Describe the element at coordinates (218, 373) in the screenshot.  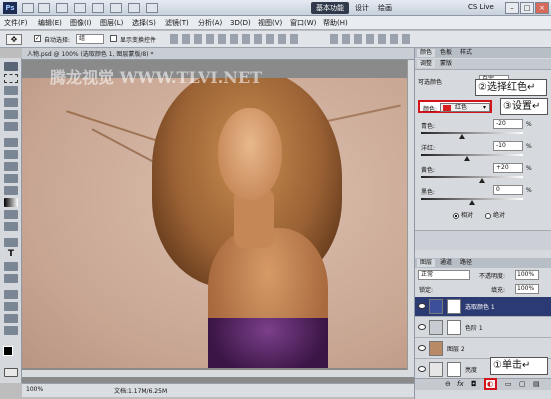
I see `horizontal-scrollbar` at that location.